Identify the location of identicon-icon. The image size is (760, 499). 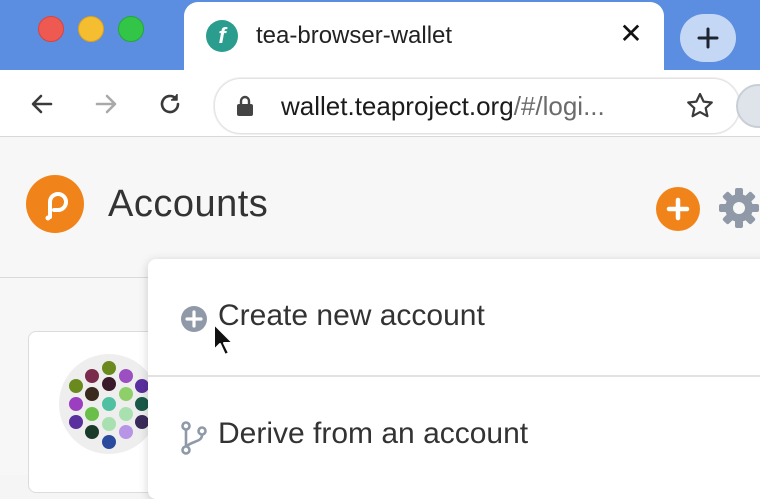
(109, 404).